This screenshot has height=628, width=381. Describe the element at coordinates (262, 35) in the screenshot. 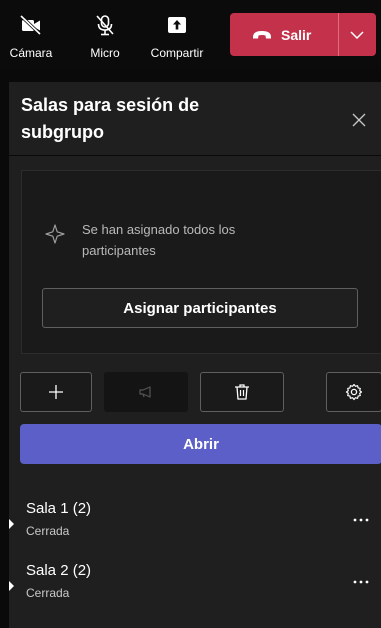

I see `hang-up-icon` at that location.